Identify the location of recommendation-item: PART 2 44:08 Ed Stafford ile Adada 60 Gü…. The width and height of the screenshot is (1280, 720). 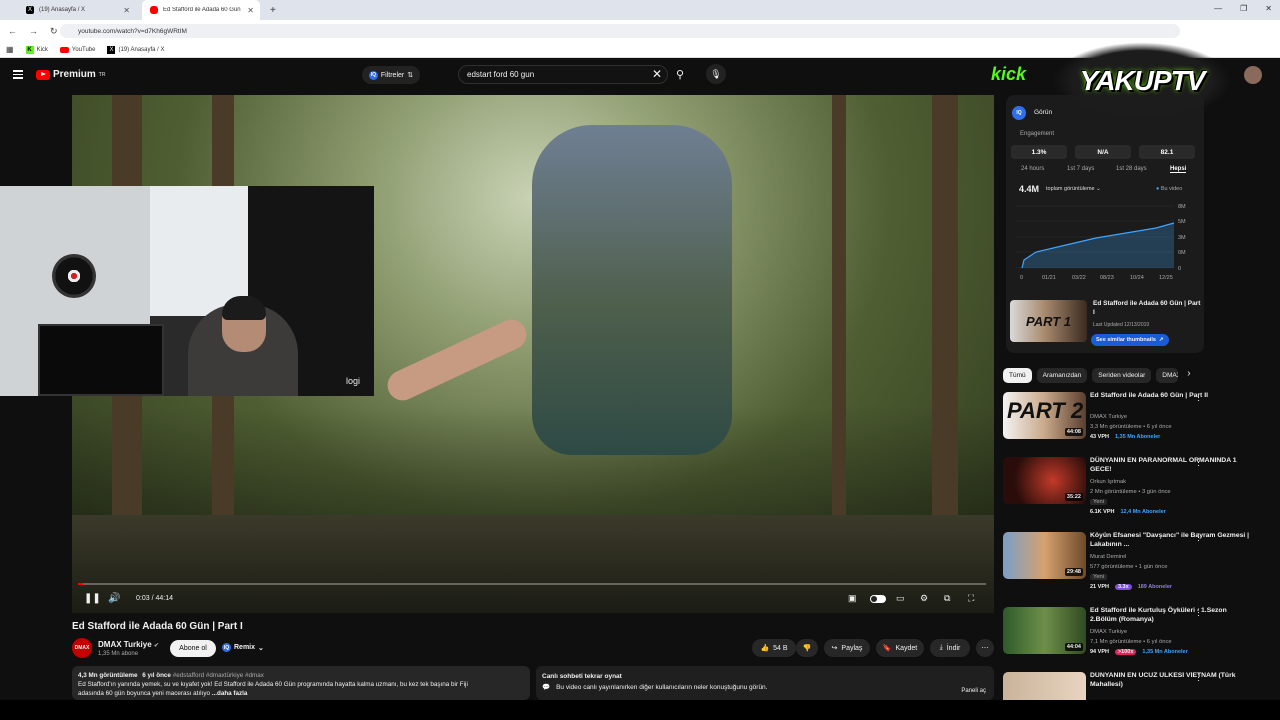
(1139, 422).